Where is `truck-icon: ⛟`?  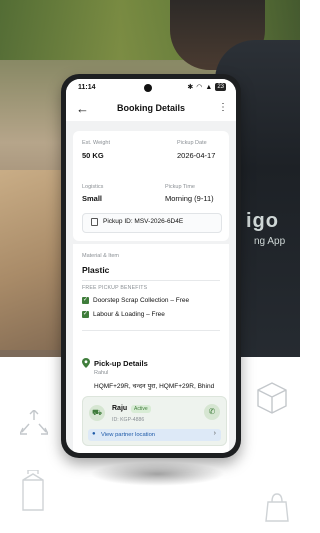
truck-icon: ⛟ is located at coordinates (97, 413).